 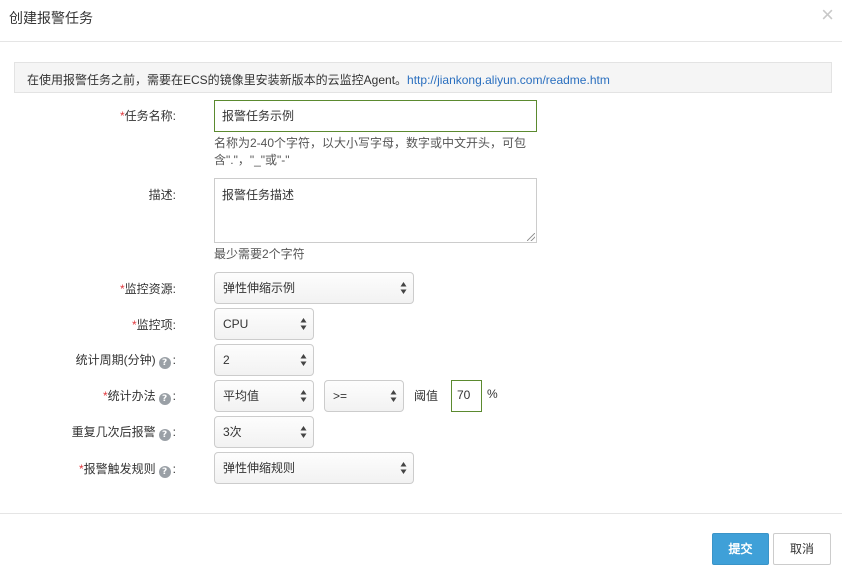 What do you see at coordinates (426, 396) in the screenshot?
I see `threshold-label: 阈值` at bounding box center [426, 396].